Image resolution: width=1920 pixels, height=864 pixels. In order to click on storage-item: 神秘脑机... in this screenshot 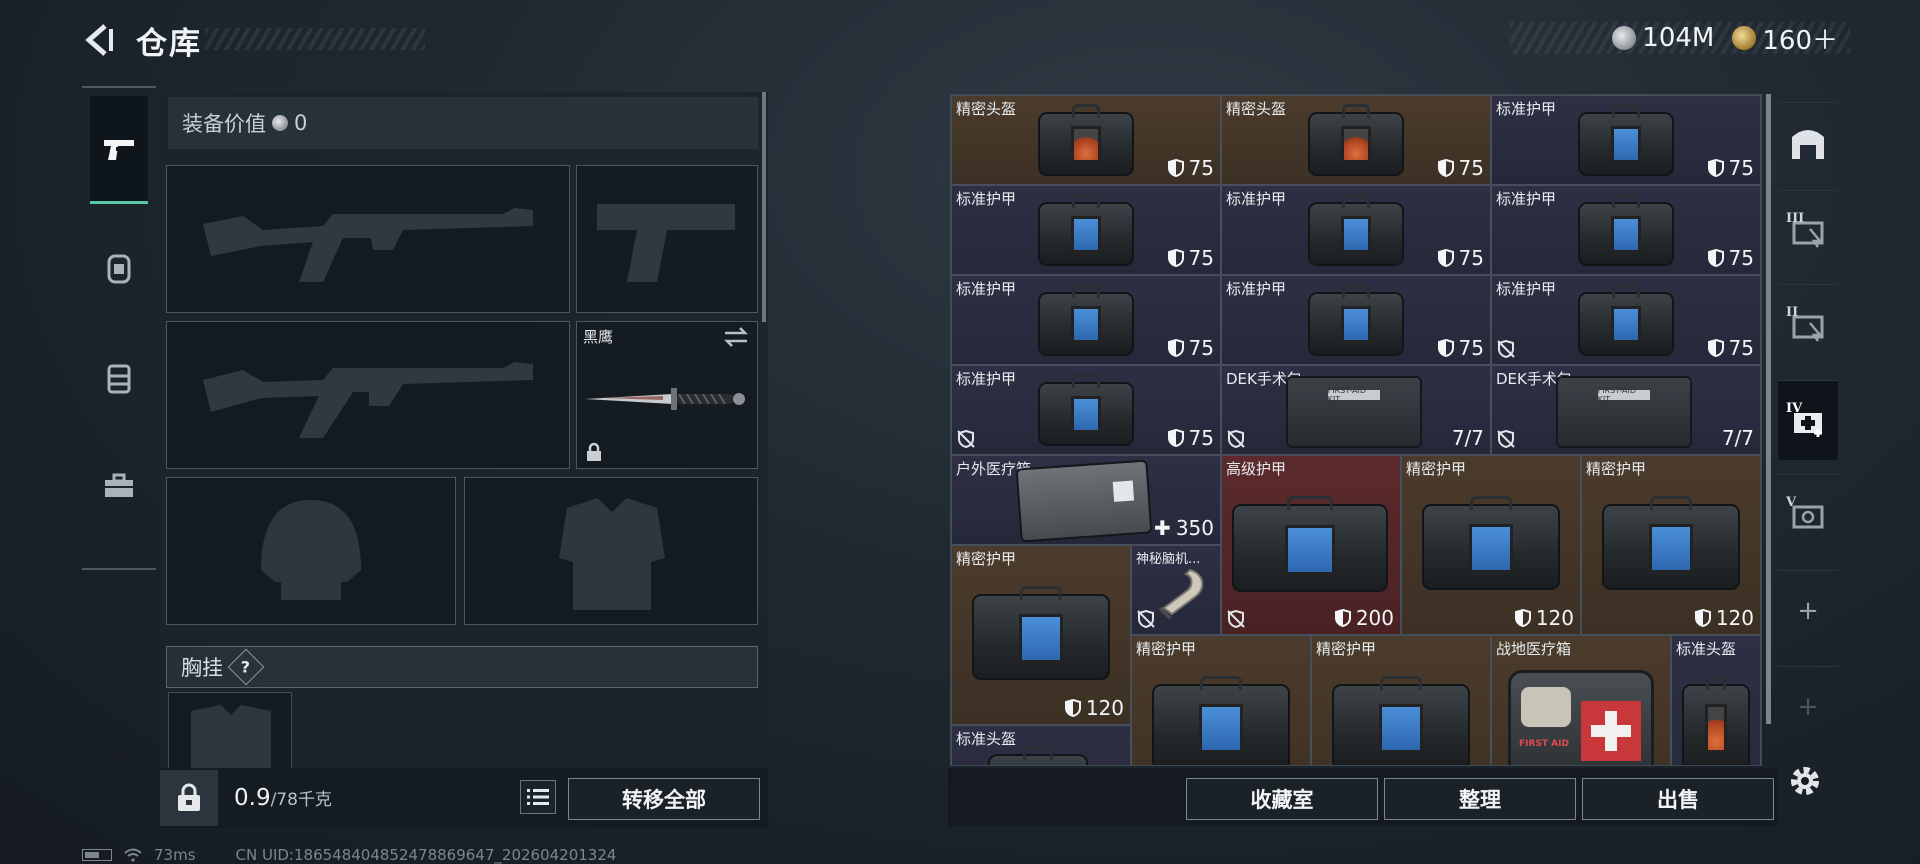, I will do `click(1176, 590)`.